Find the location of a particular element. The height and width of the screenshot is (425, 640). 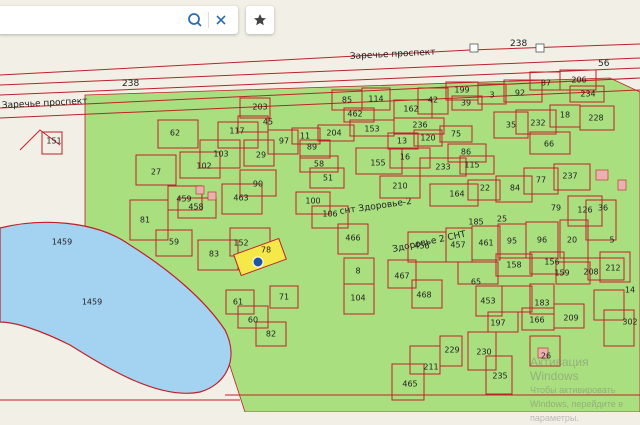

plot-number-label: 97 is located at coordinates (284, 141).